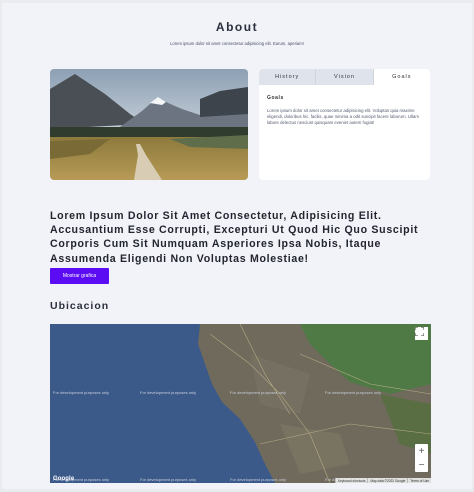 This screenshot has height=492, width=474. What do you see at coordinates (79, 276) in the screenshot?
I see `show-chart-button: Mostrar grafica` at bounding box center [79, 276].